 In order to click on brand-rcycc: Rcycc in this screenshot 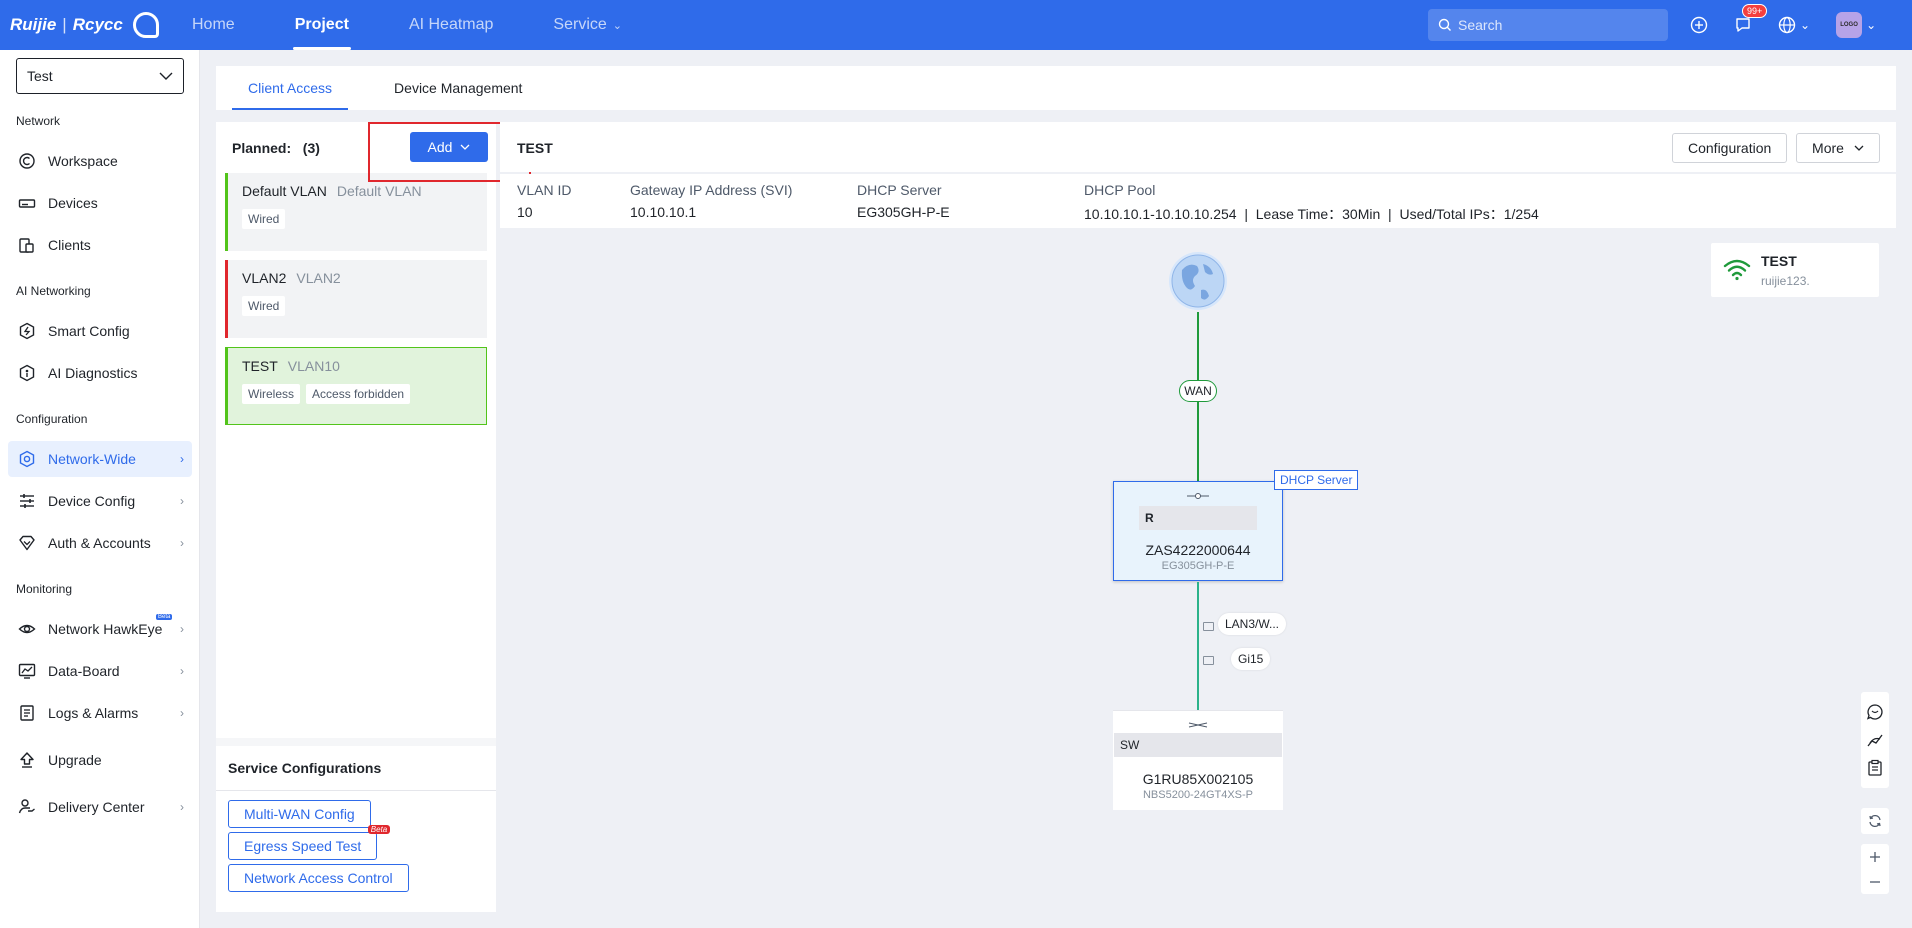, I will do `click(97, 24)`.